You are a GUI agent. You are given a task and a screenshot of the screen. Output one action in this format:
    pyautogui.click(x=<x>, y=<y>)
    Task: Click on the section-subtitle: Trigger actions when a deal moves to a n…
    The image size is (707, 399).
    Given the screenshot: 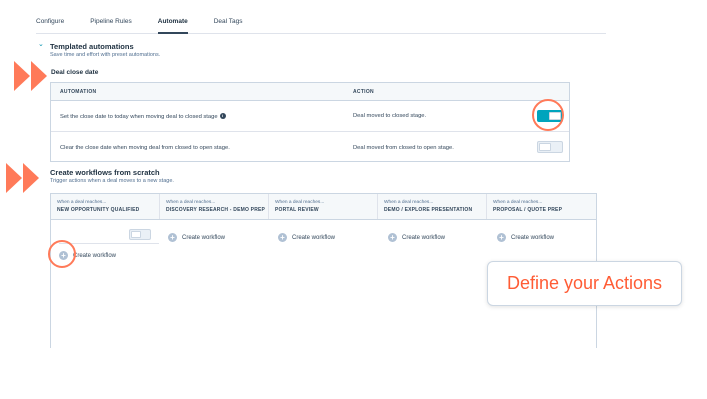 What is the action you would take?
    pyautogui.click(x=112, y=181)
    